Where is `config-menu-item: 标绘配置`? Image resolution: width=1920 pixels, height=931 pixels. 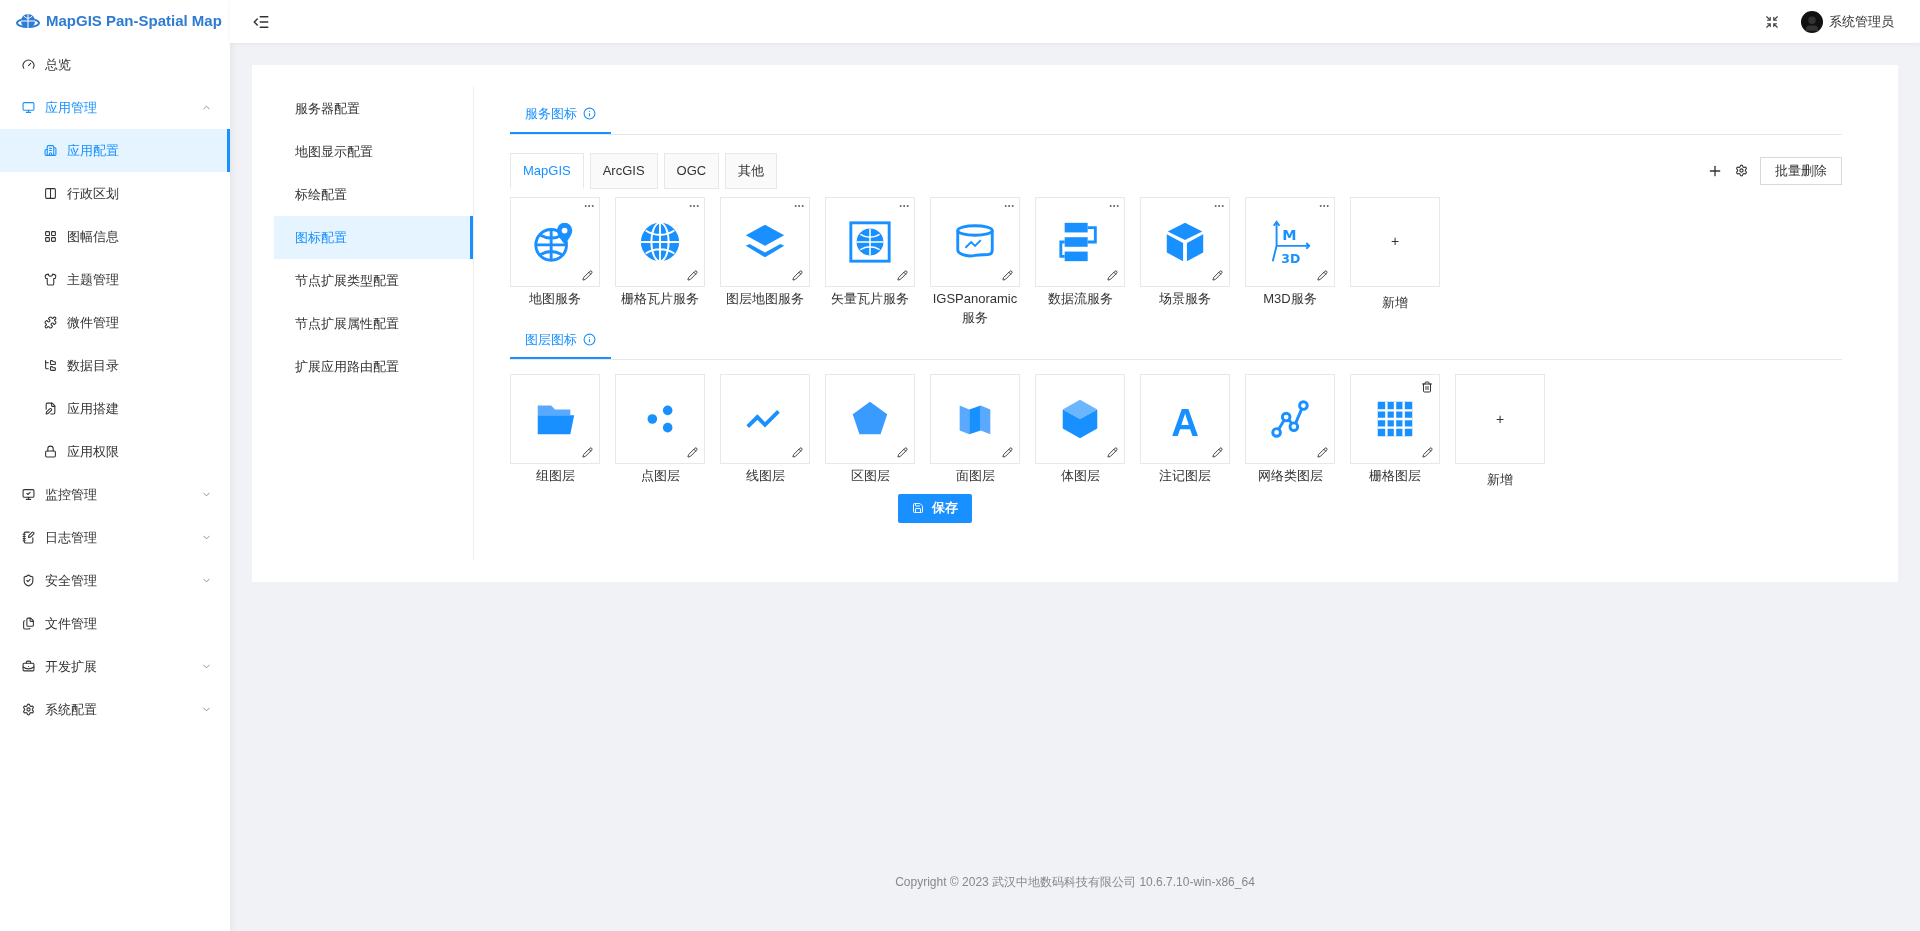 config-menu-item: 标绘配置 is located at coordinates (373, 194).